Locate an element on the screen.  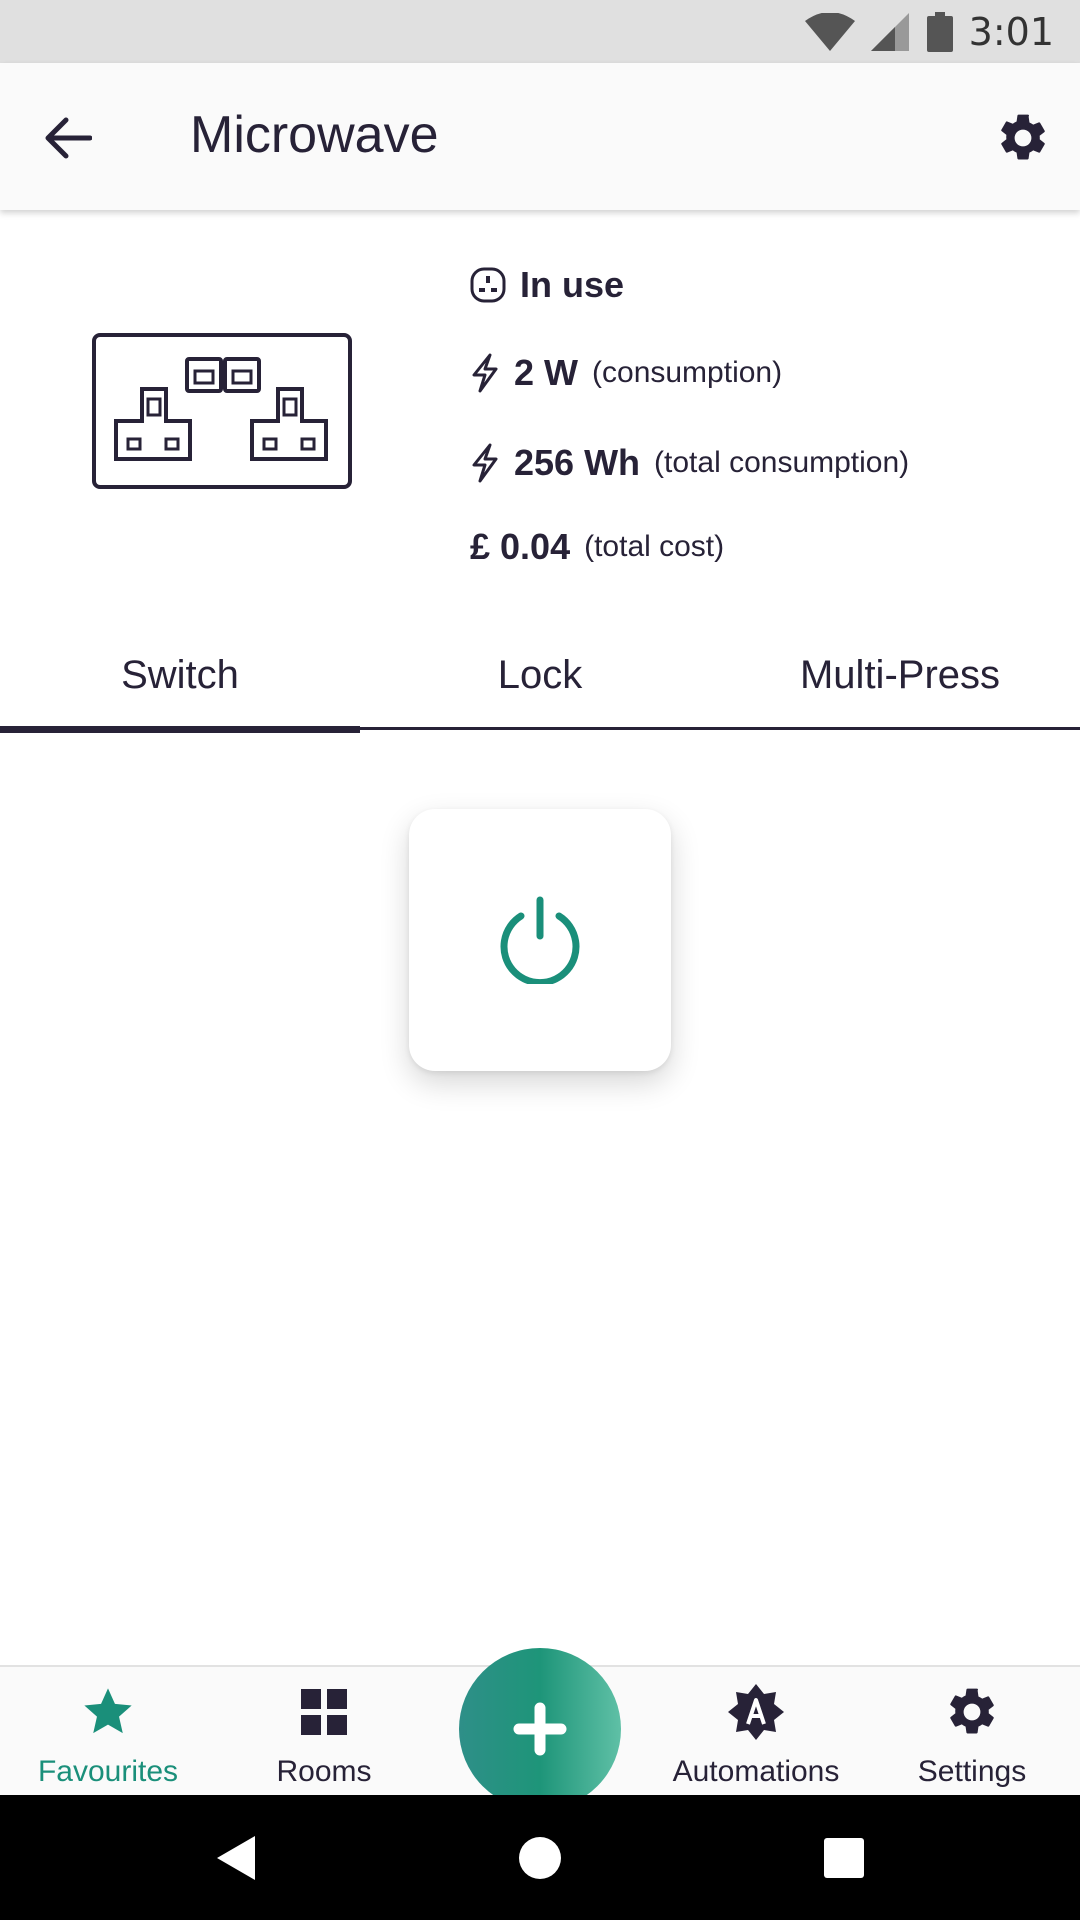
triangle-back-icon is located at coordinates (236, 1857).